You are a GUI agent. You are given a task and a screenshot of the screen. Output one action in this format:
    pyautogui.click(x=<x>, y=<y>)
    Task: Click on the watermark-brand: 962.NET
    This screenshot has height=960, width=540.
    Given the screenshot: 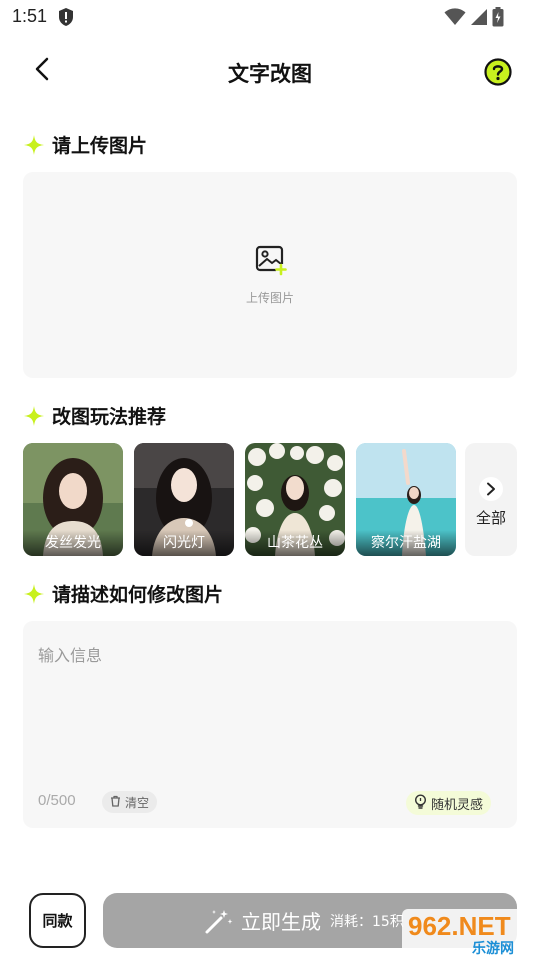 What is the action you would take?
    pyautogui.click(x=459, y=926)
    